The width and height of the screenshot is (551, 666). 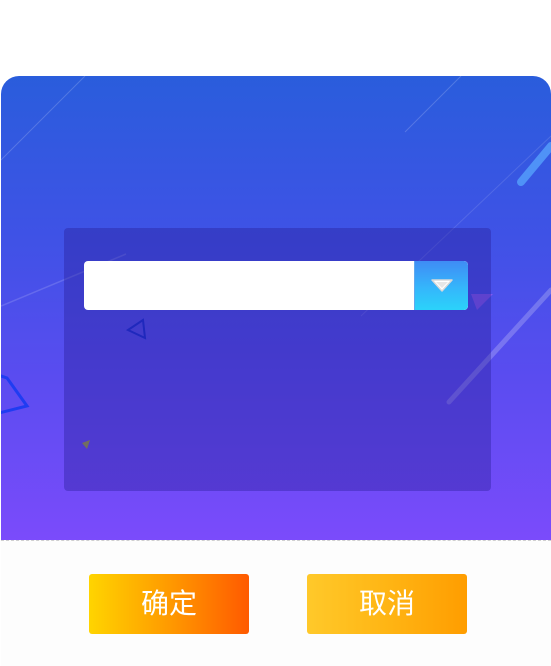 What do you see at coordinates (15, 394) in the screenshot?
I see `decor-triangle-outline` at bounding box center [15, 394].